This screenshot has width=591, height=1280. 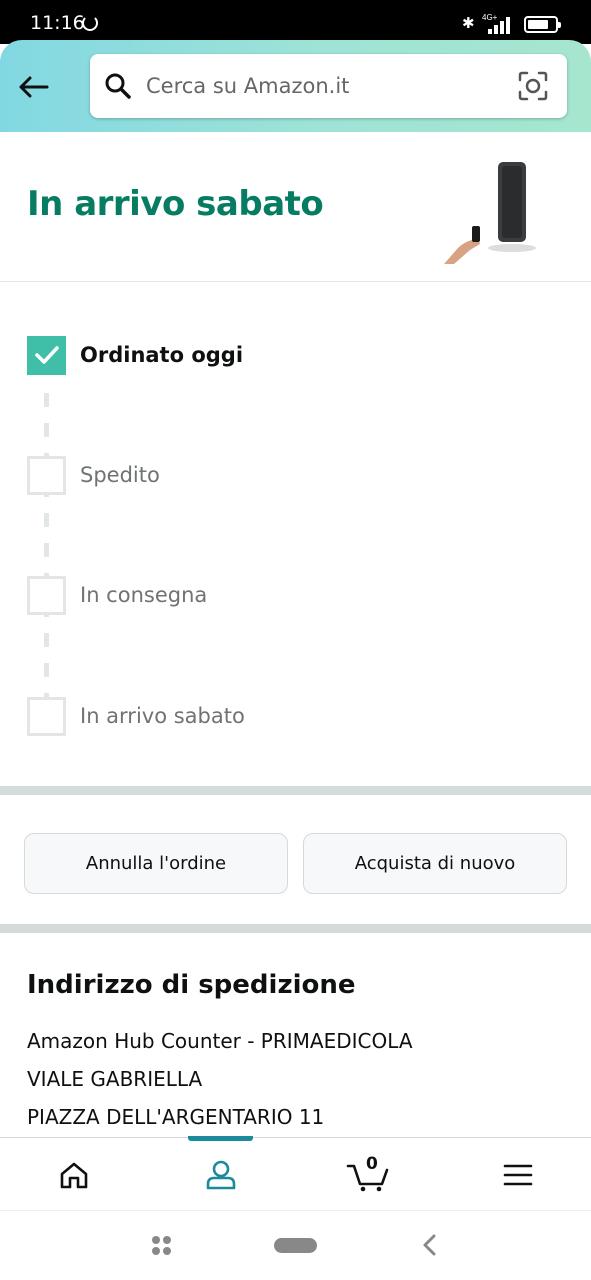 What do you see at coordinates (162, 355) in the screenshot?
I see `step-label: Ordinato oggi` at bounding box center [162, 355].